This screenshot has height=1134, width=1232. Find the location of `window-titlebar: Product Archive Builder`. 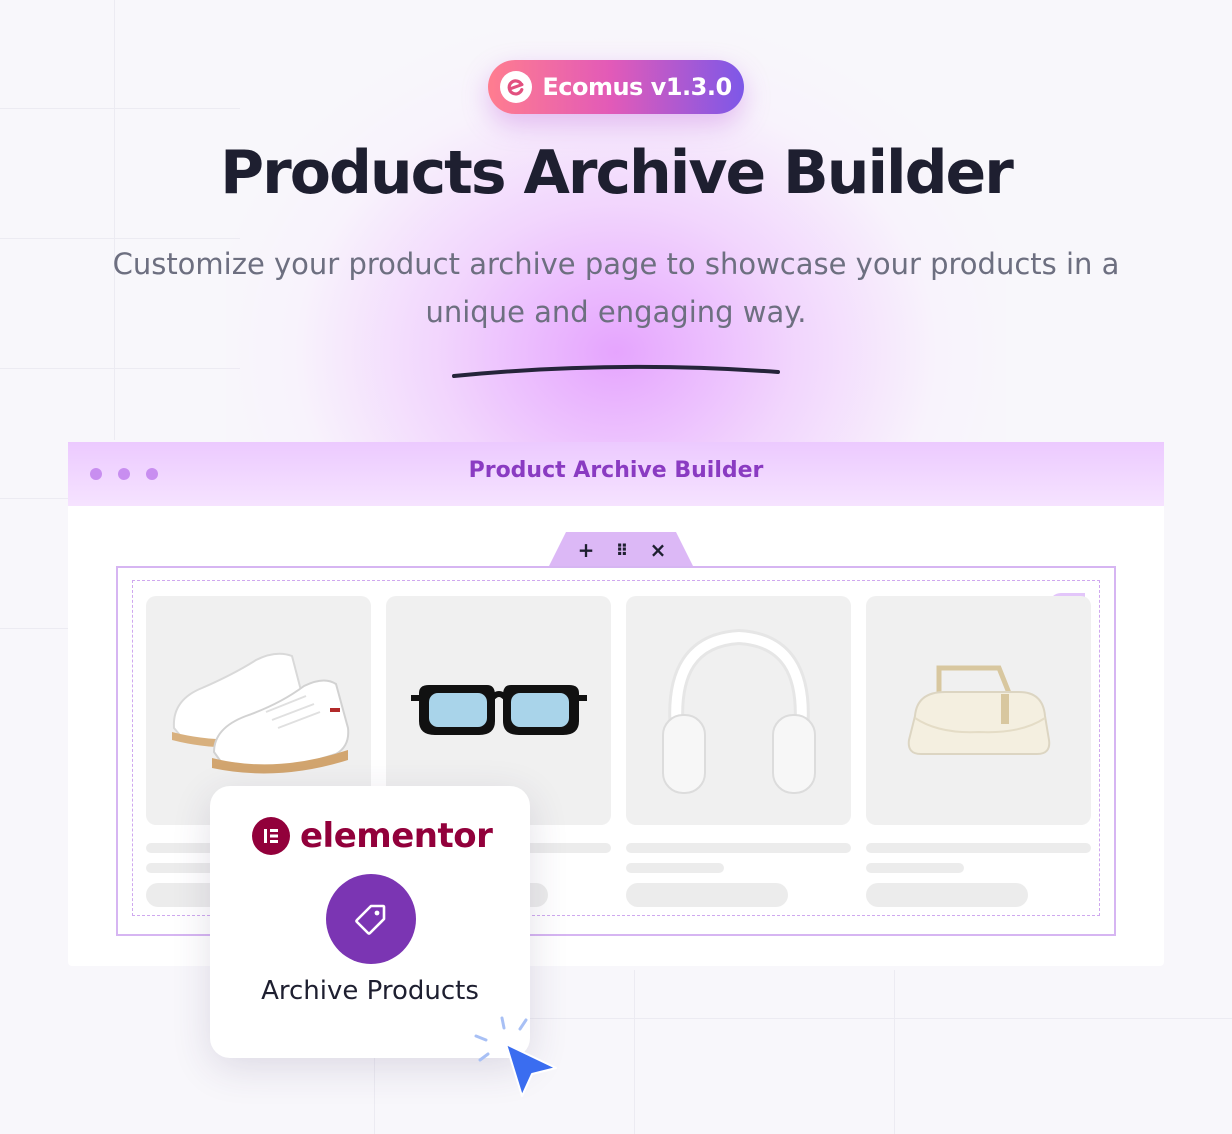

window-titlebar: Product Archive Builder is located at coordinates (616, 474).